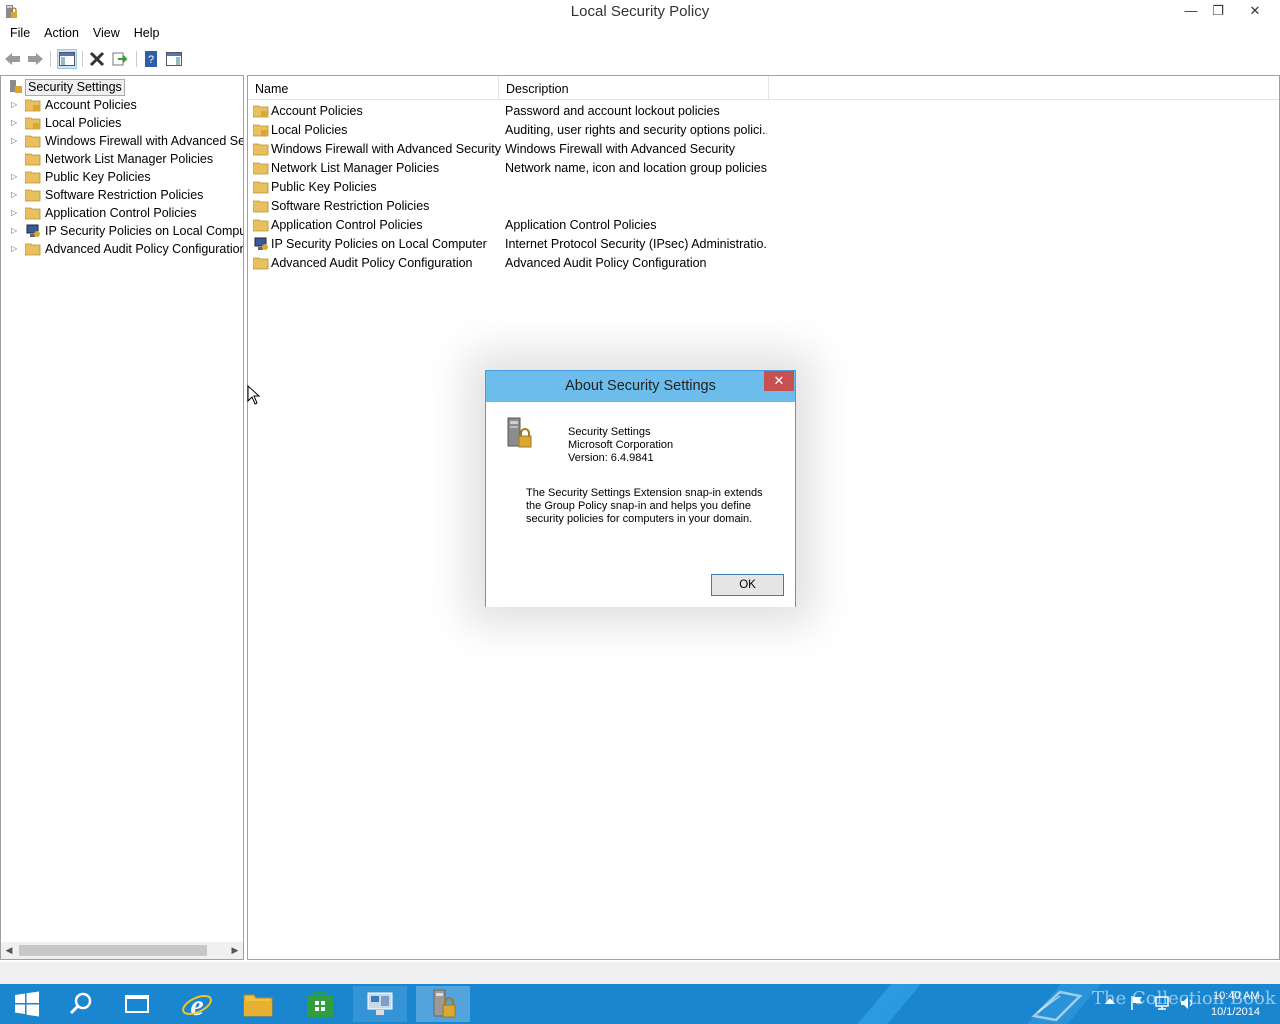  I want to click on product-name: Security Settings, so click(609, 432).